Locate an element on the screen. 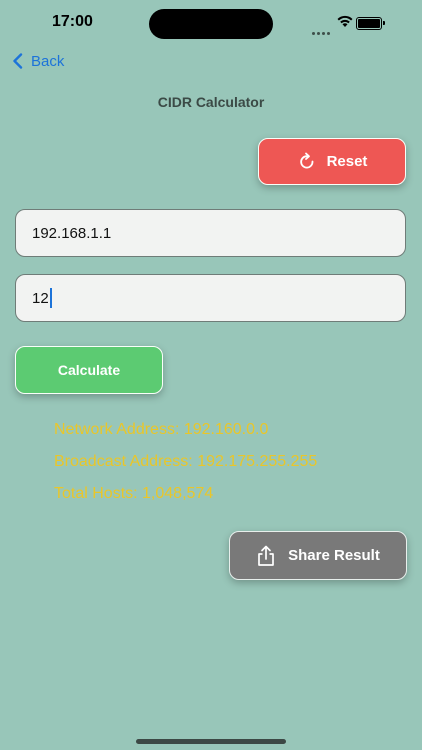 This screenshot has width=422, height=750. share-result-label: Share Result is located at coordinates (334, 555).